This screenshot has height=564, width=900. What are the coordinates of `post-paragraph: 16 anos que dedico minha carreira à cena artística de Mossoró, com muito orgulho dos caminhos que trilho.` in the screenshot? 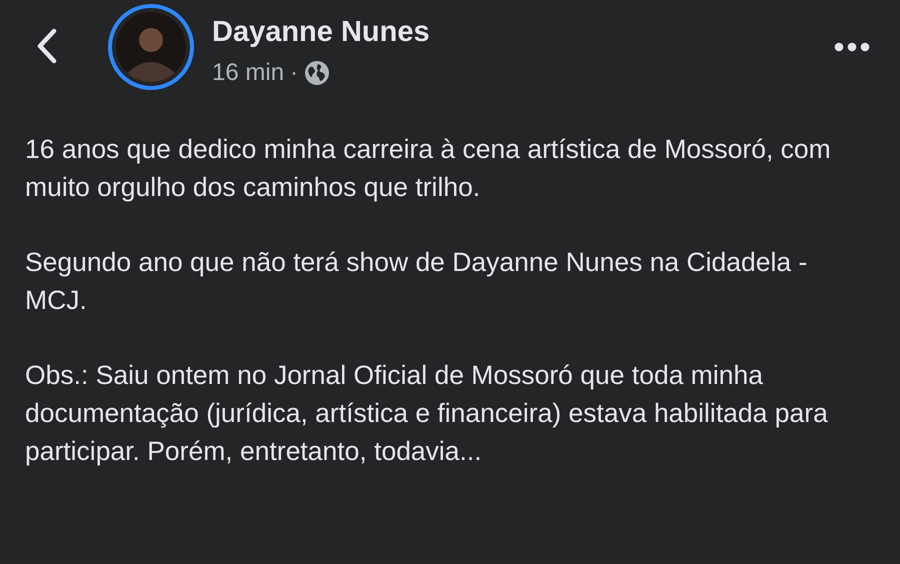 It's located at (428, 168).